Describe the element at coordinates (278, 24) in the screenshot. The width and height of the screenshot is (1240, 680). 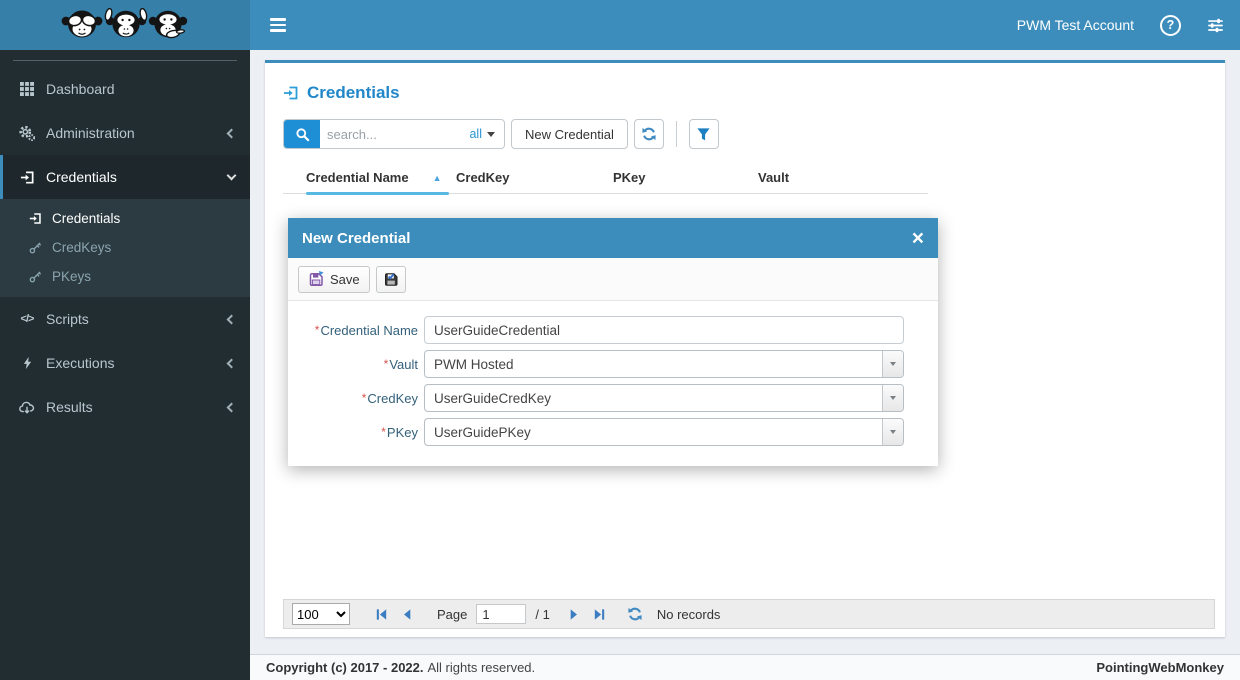
I see `sidebar-toggle-button` at that location.